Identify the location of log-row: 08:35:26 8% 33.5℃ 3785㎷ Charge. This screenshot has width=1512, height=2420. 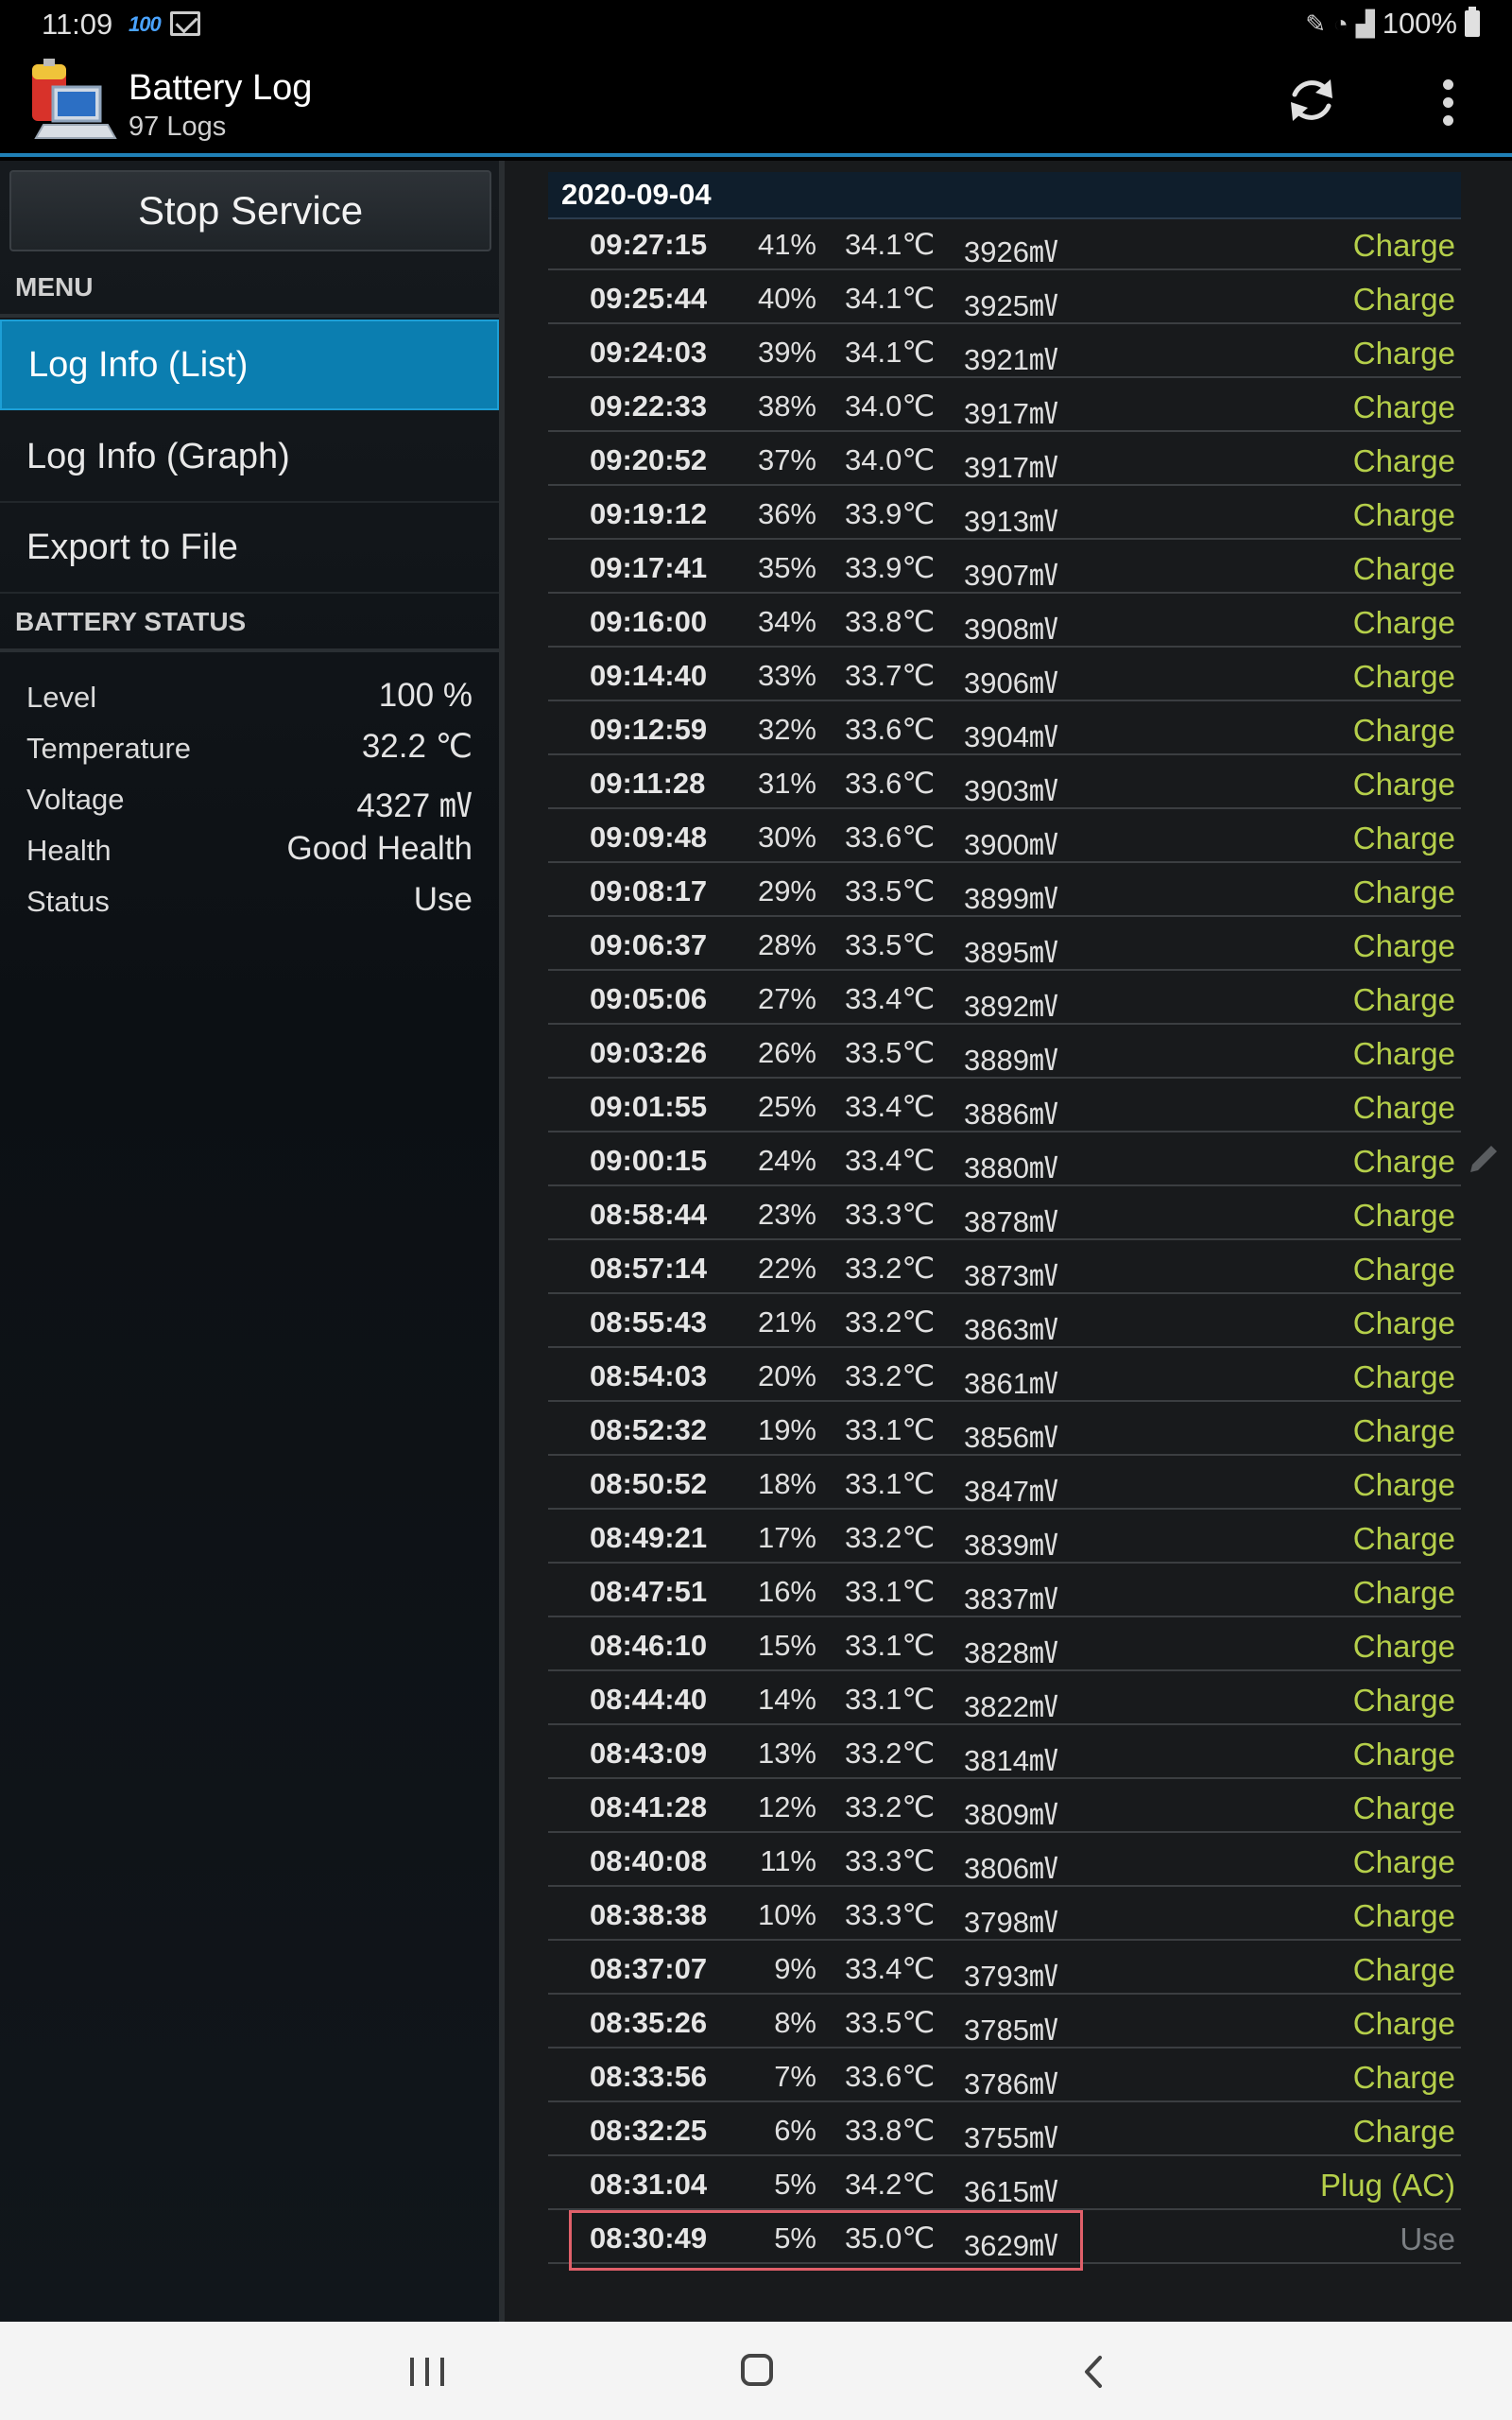
(1004, 2021).